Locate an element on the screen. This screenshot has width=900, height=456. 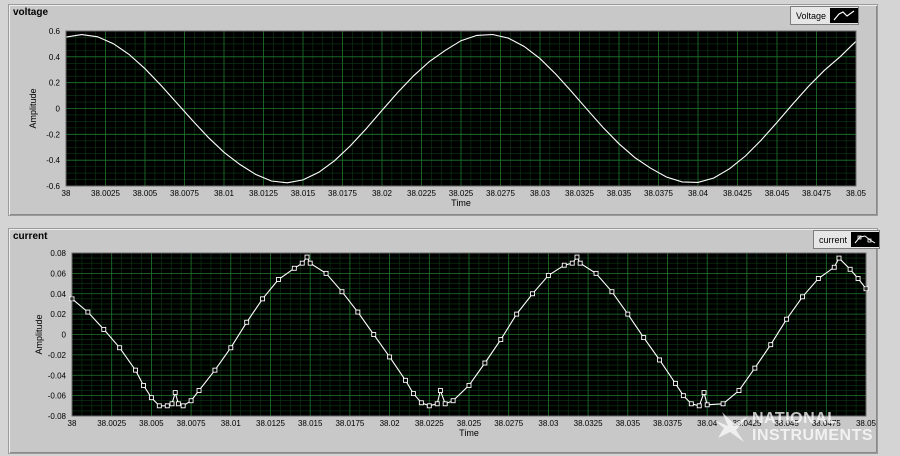
voltage-x-tick-label: 38.045 is located at coordinates (777, 193).